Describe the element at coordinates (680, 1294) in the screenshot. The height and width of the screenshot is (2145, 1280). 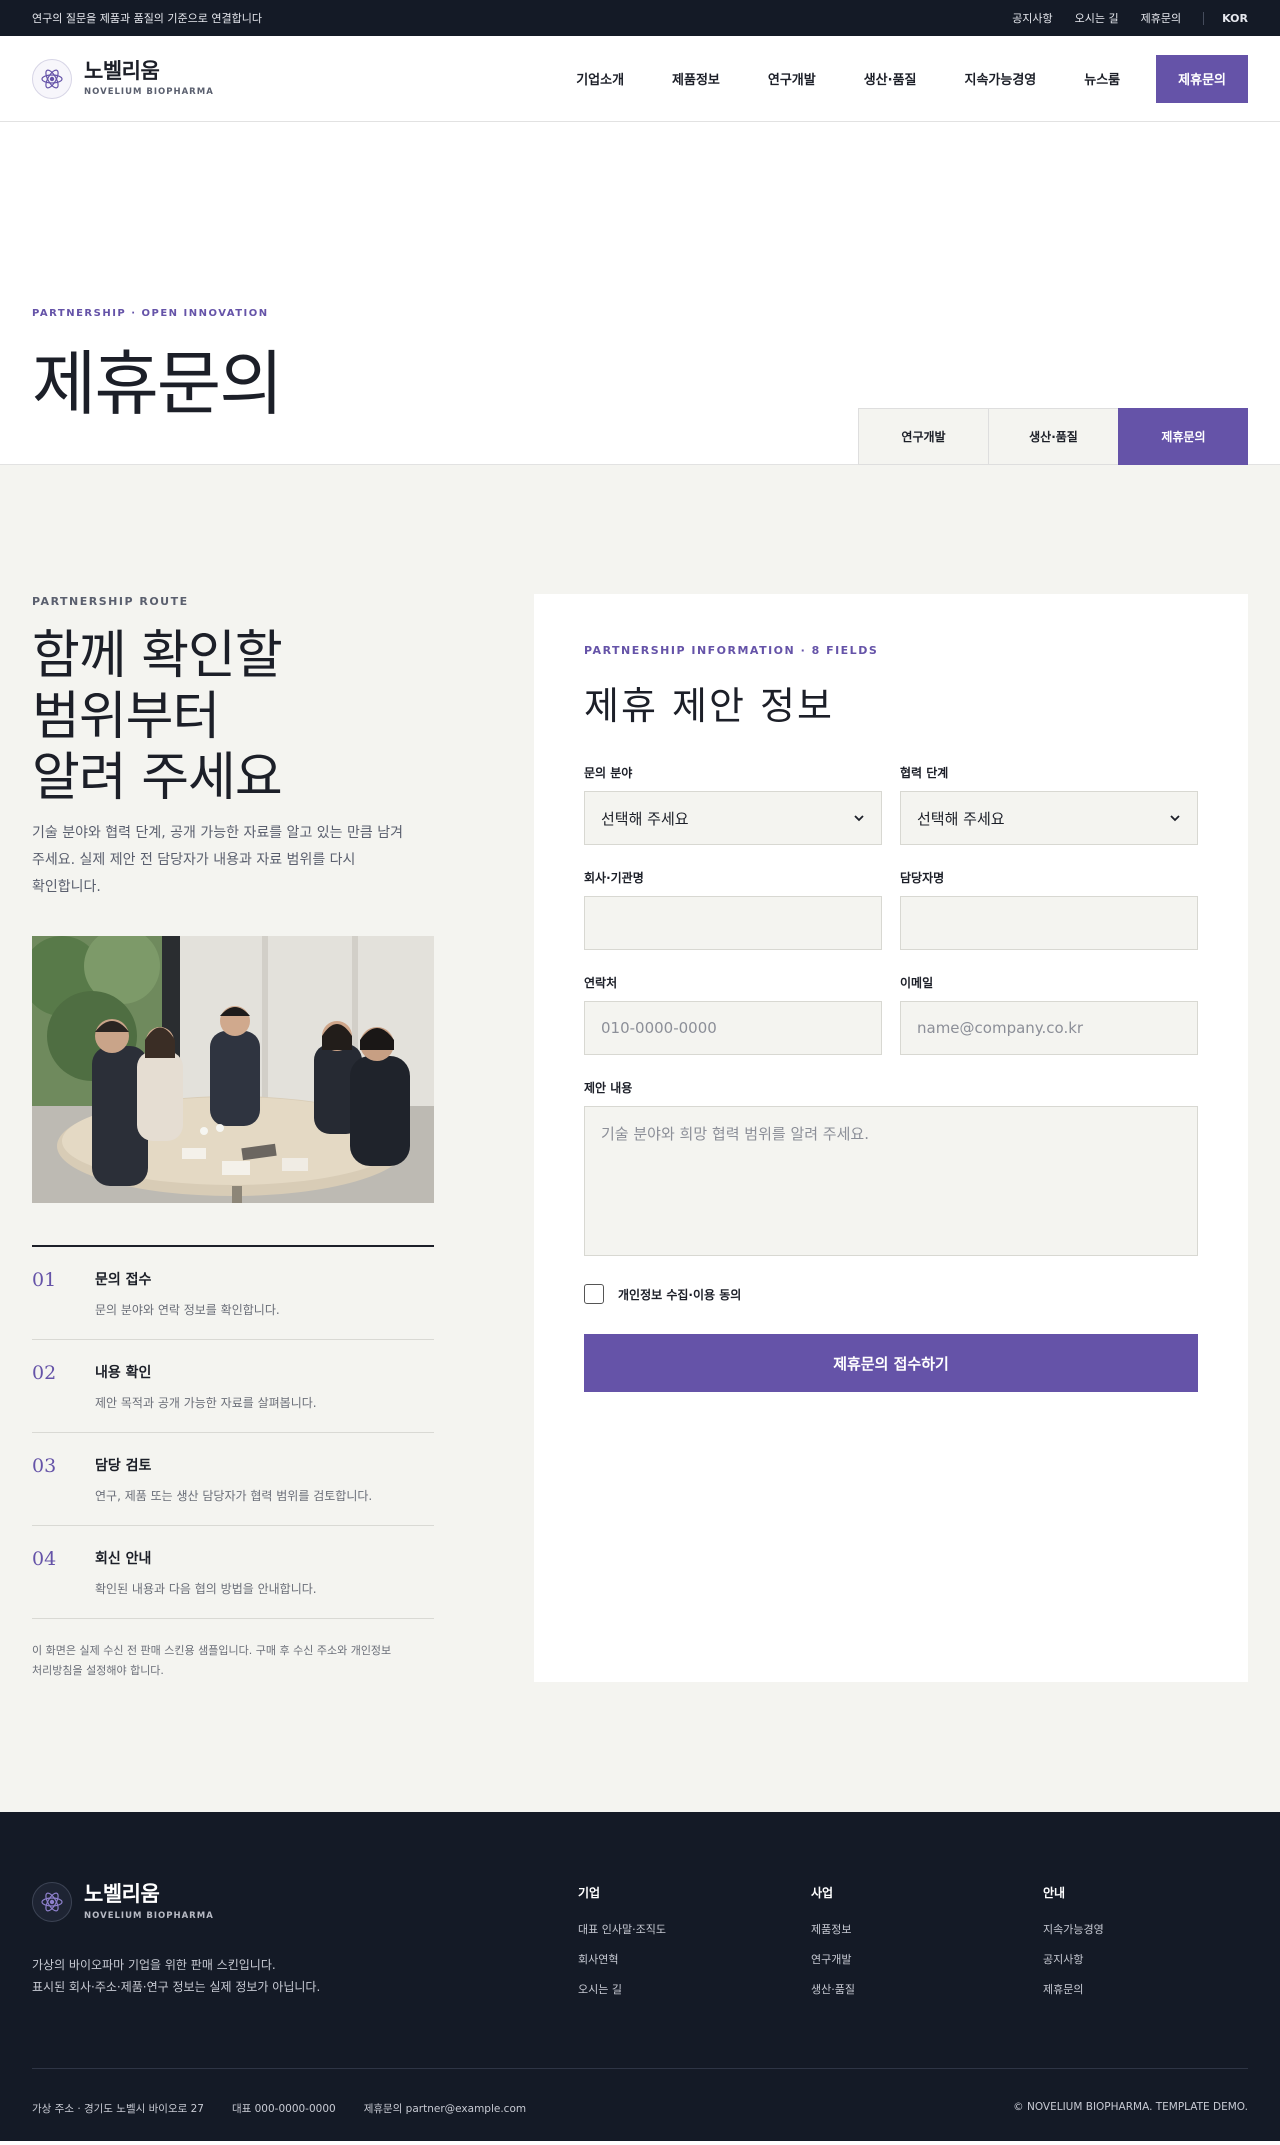
I see `consent-label: 개인정보 수집·이용 동의` at that location.